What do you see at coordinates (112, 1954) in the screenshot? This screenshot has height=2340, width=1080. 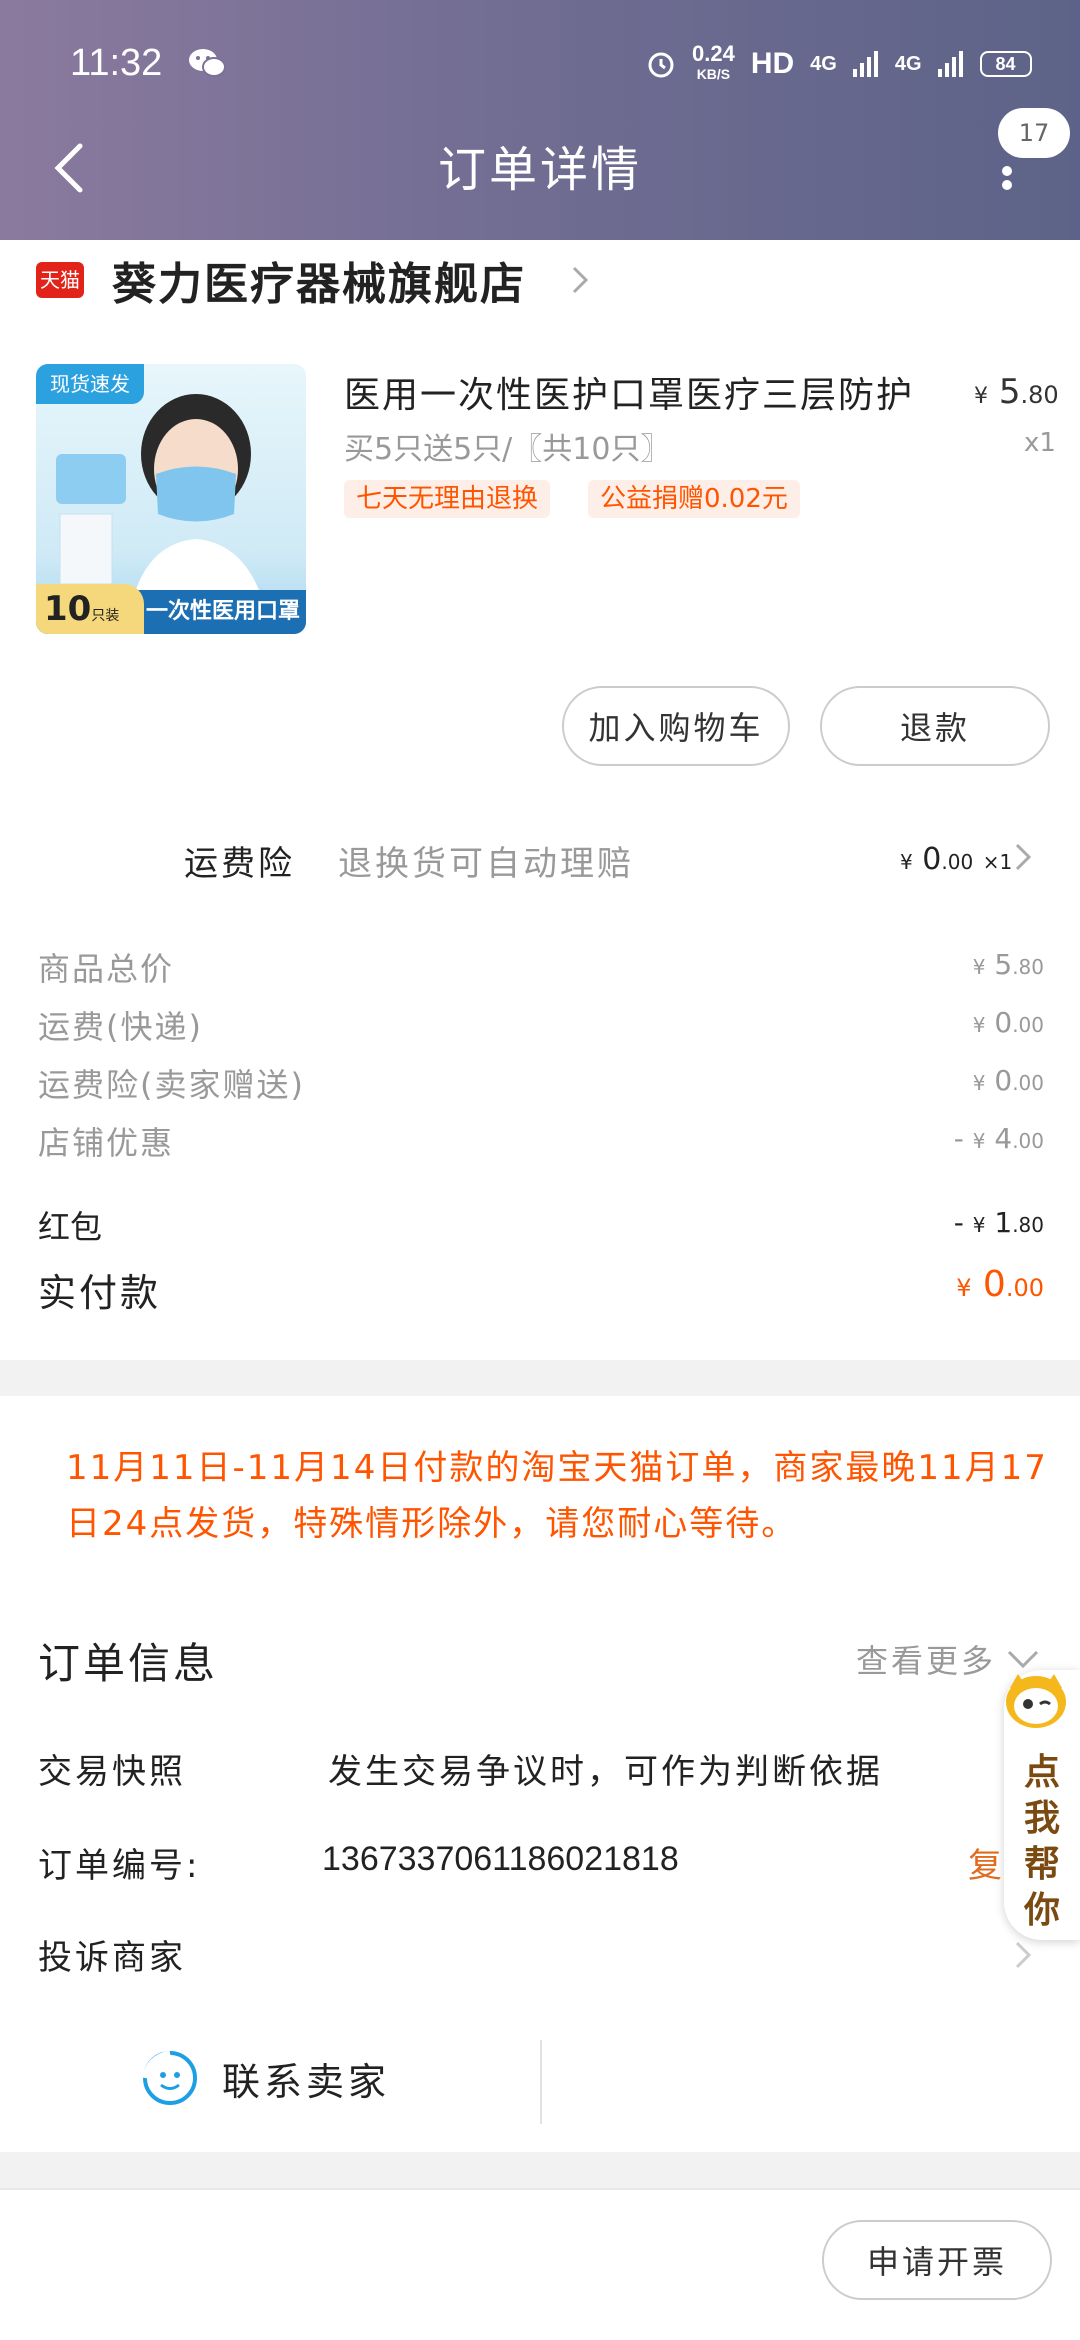 I see `complain-seller-label: 投诉商家` at bounding box center [112, 1954].